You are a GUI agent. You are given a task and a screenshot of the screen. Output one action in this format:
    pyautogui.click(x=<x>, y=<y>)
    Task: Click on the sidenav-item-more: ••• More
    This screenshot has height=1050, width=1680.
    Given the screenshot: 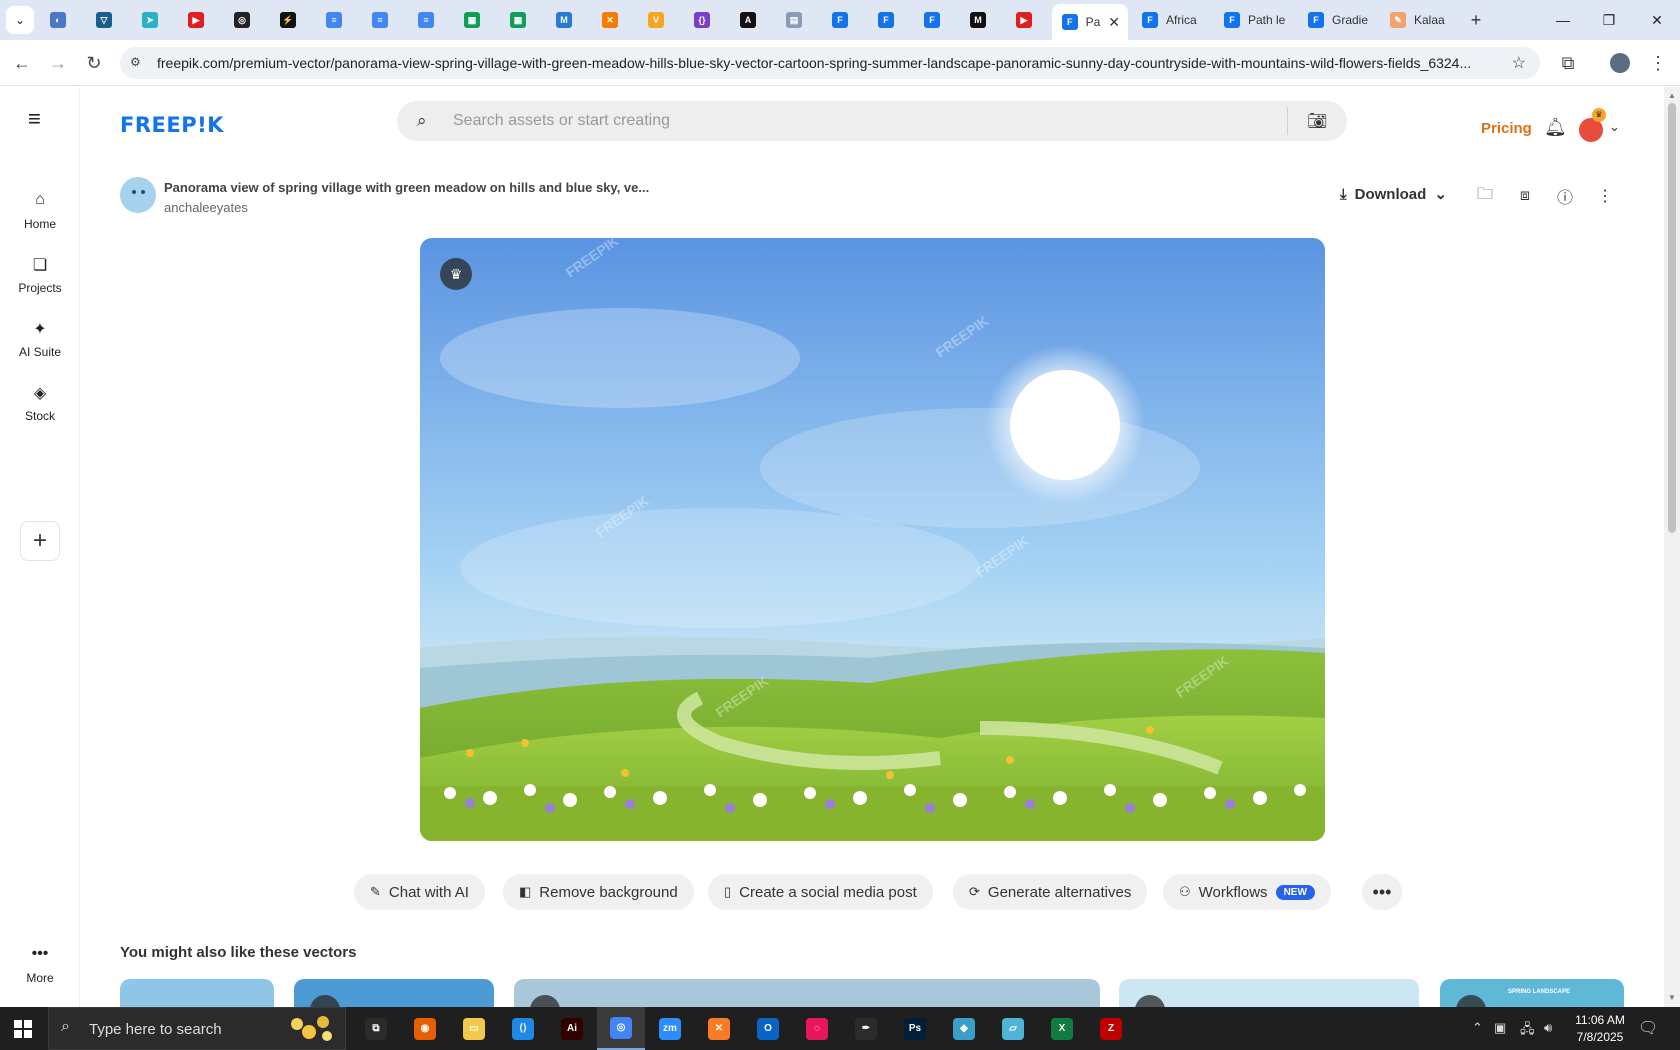 What is the action you would take?
    pyautogui.click(x=40, y=965)
    